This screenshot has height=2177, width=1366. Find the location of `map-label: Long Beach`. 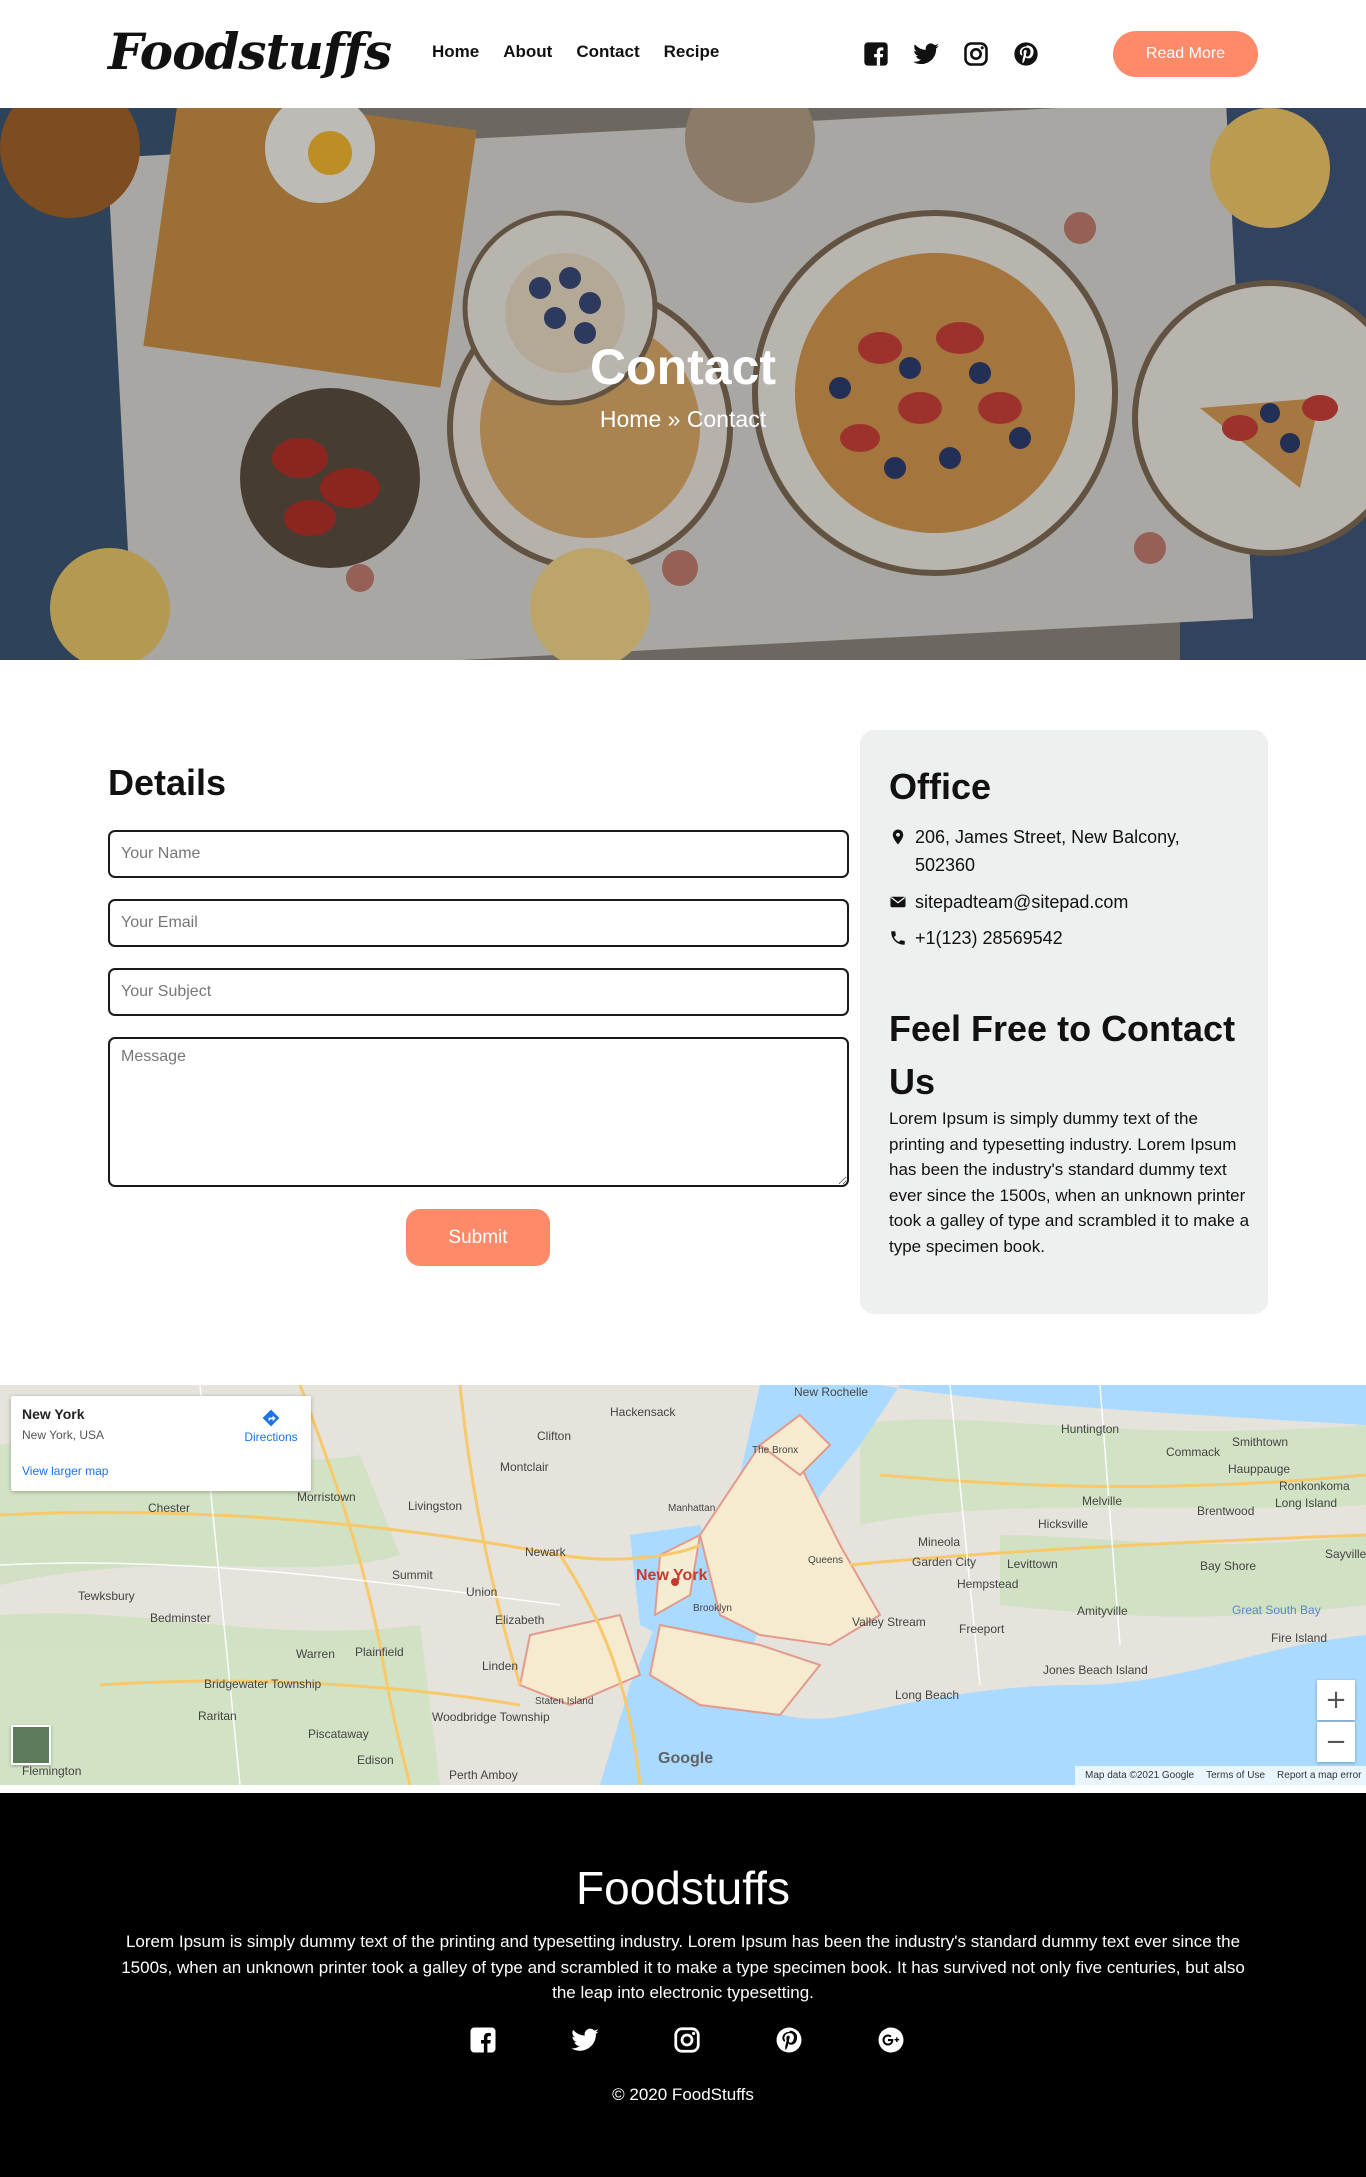

map-label: Long Beach is located at coordinates (927, 1695).